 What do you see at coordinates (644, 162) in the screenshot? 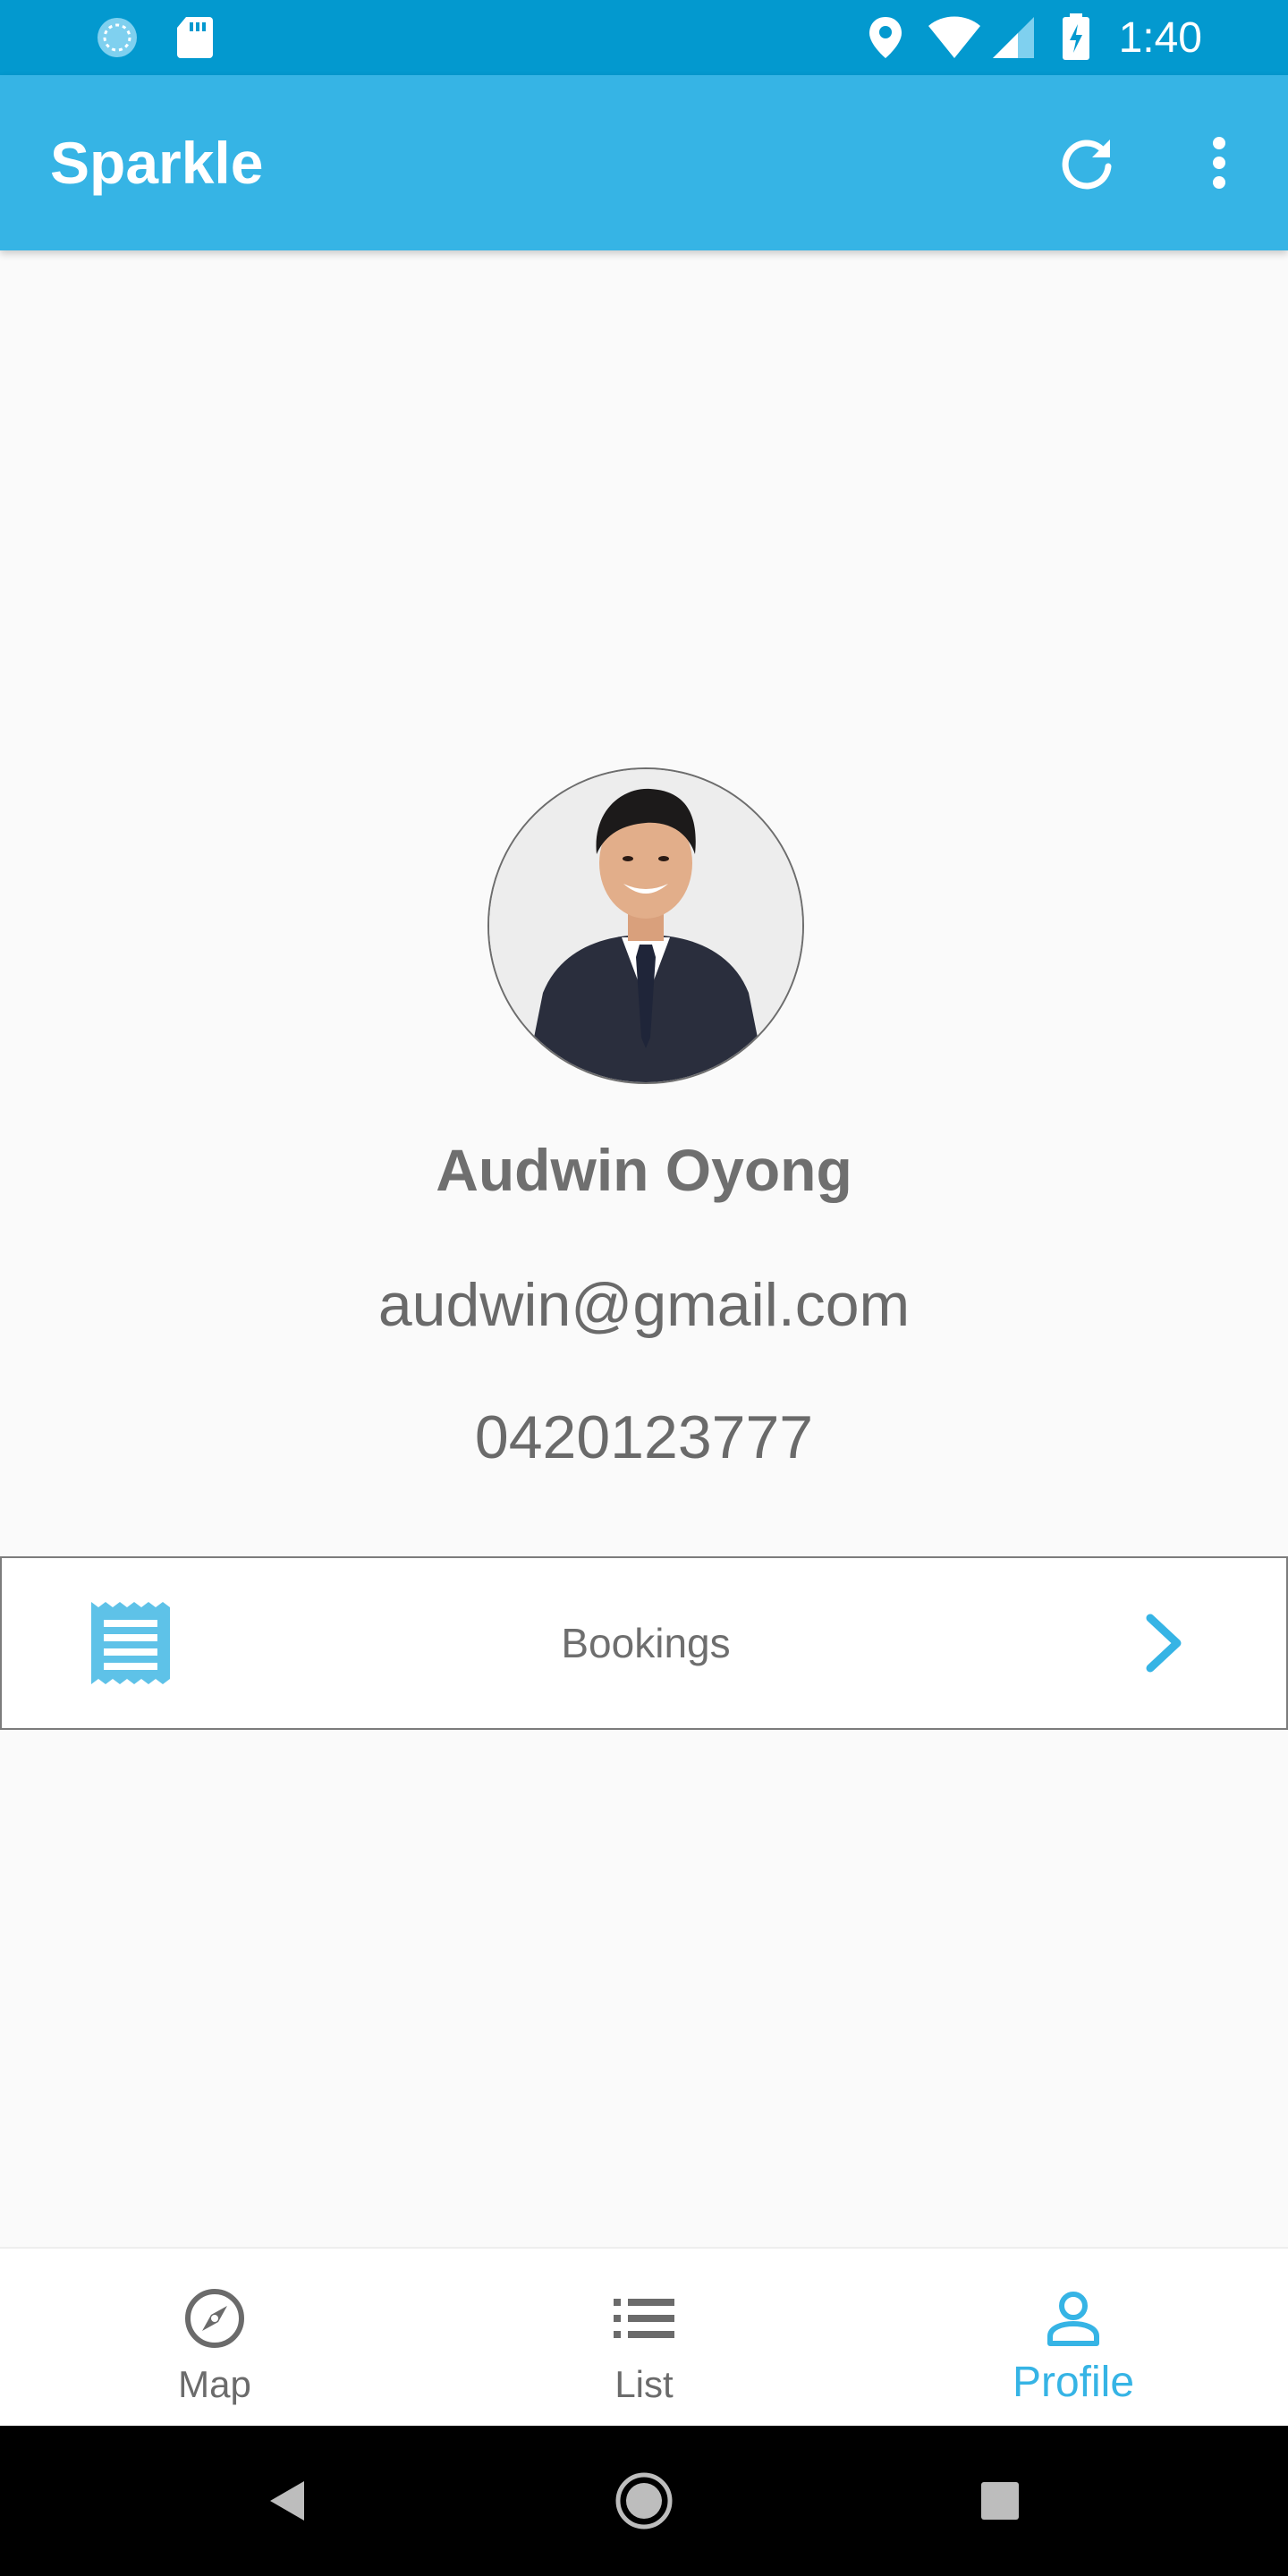
I see `app-bar: Sparkle` at bounding box center [644, 162].